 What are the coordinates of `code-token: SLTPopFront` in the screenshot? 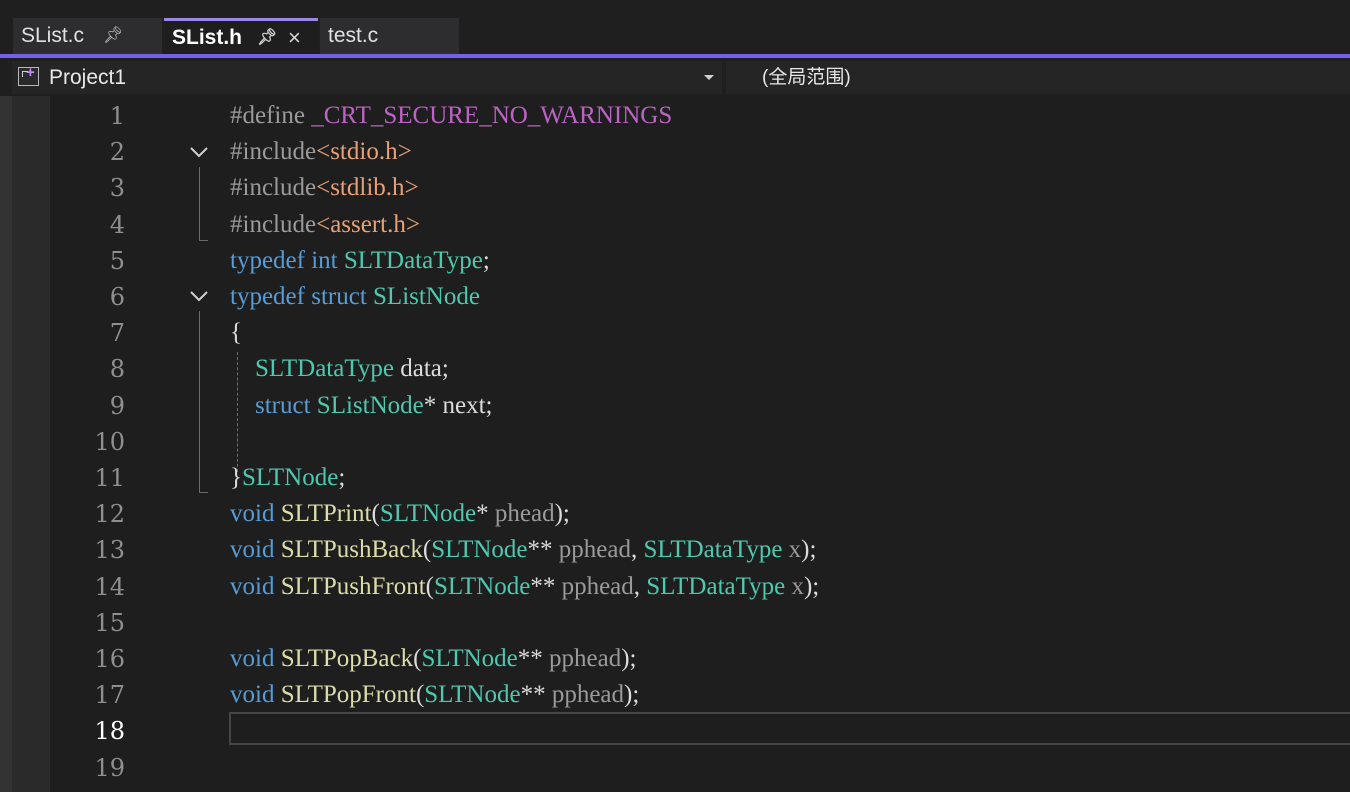 It's located at (348, 695).